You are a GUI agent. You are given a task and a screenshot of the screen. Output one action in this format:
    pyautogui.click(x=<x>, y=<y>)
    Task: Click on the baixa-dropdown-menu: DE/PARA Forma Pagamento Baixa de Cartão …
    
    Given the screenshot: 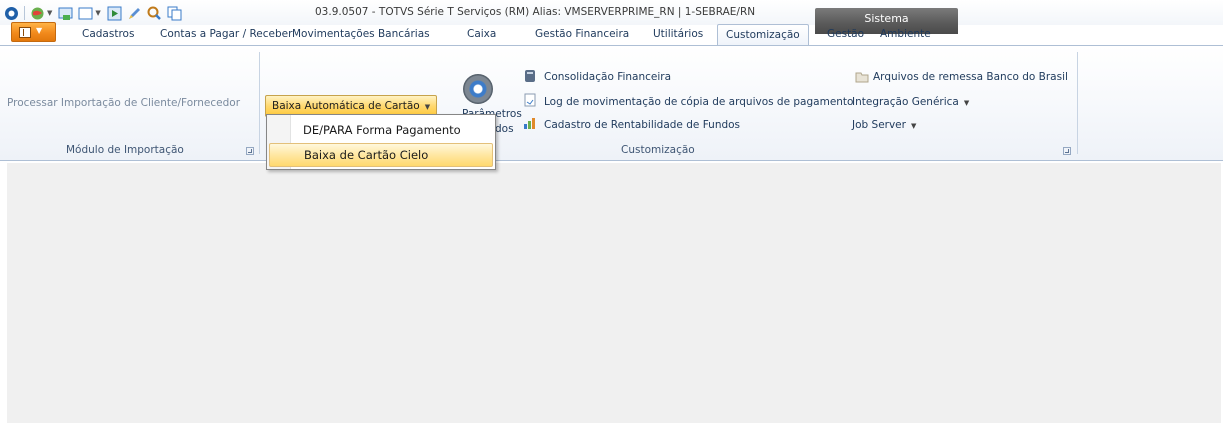 What is the action you would take?
    pyautogui.click(x=381, y=142)
    